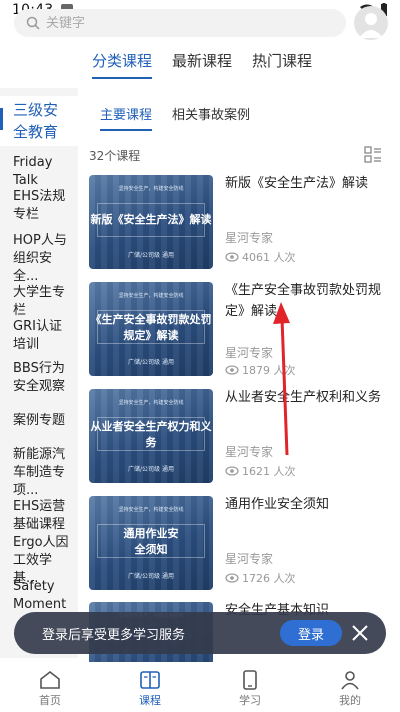 The height and width of the screenshot is (712, 400). What do you see at coordinates (373, 155) in the screenshot?
I see `list-layout-icon` at bounding box center [373, 155].